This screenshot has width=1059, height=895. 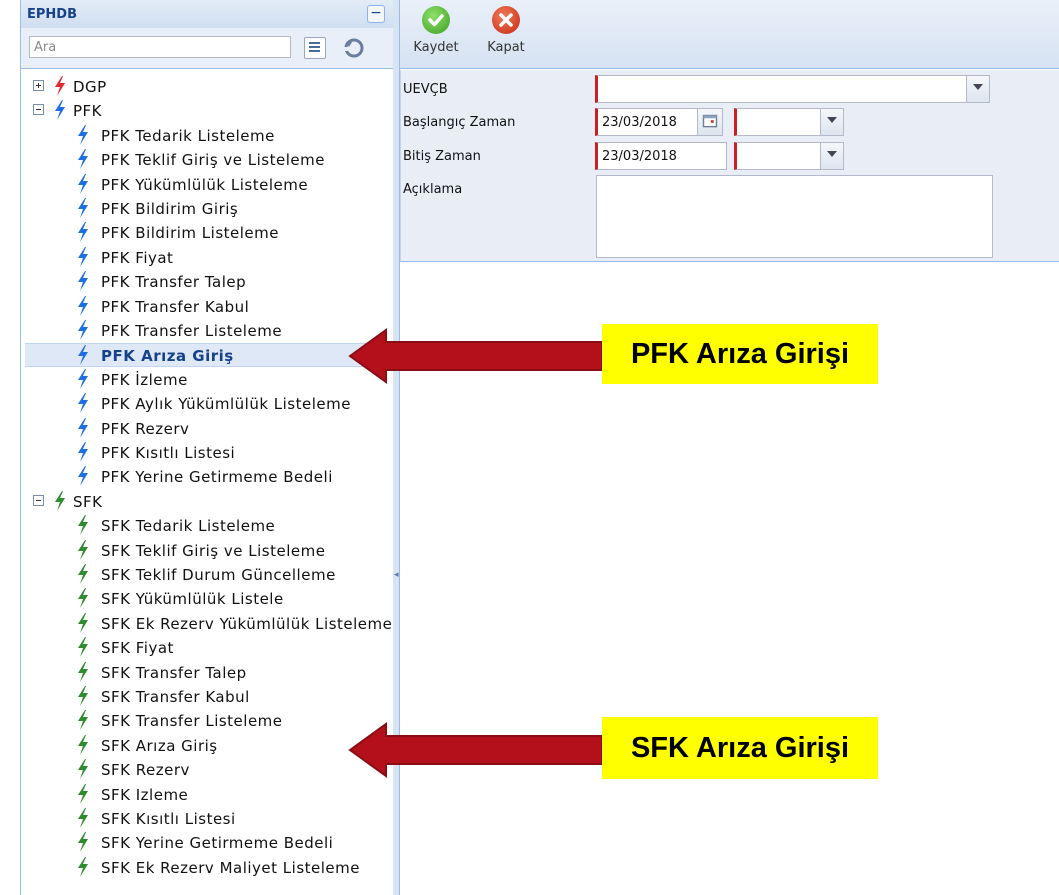 What do you see at coordinates (433, 189) in the screenshot?
I see `description-label: Açıklama` at bounding box center [433, 189].